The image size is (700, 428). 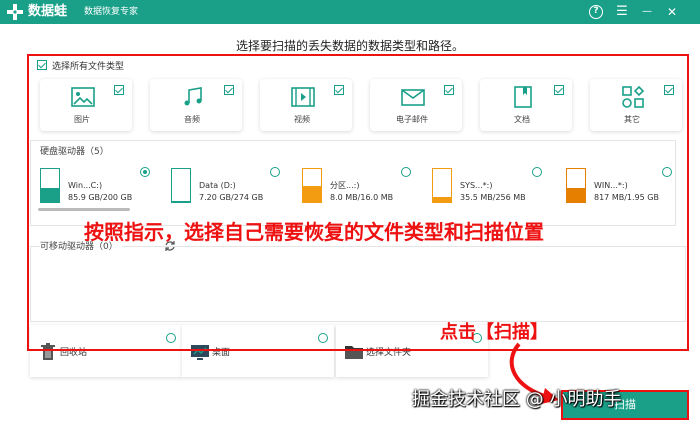 What do you see at coordinates (48, 11) in the screenshot?
I see `app-brand: 数据蛙` at bounding box center [48, 11].